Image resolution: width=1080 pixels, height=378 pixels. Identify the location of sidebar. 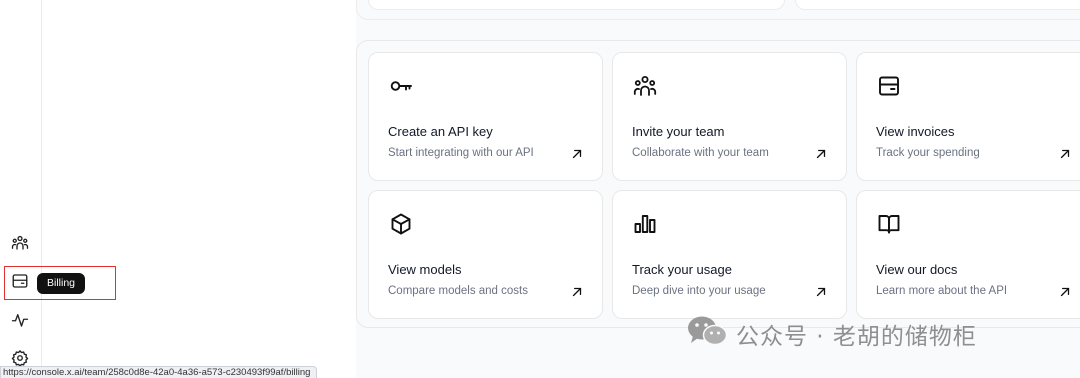
(21, 189).